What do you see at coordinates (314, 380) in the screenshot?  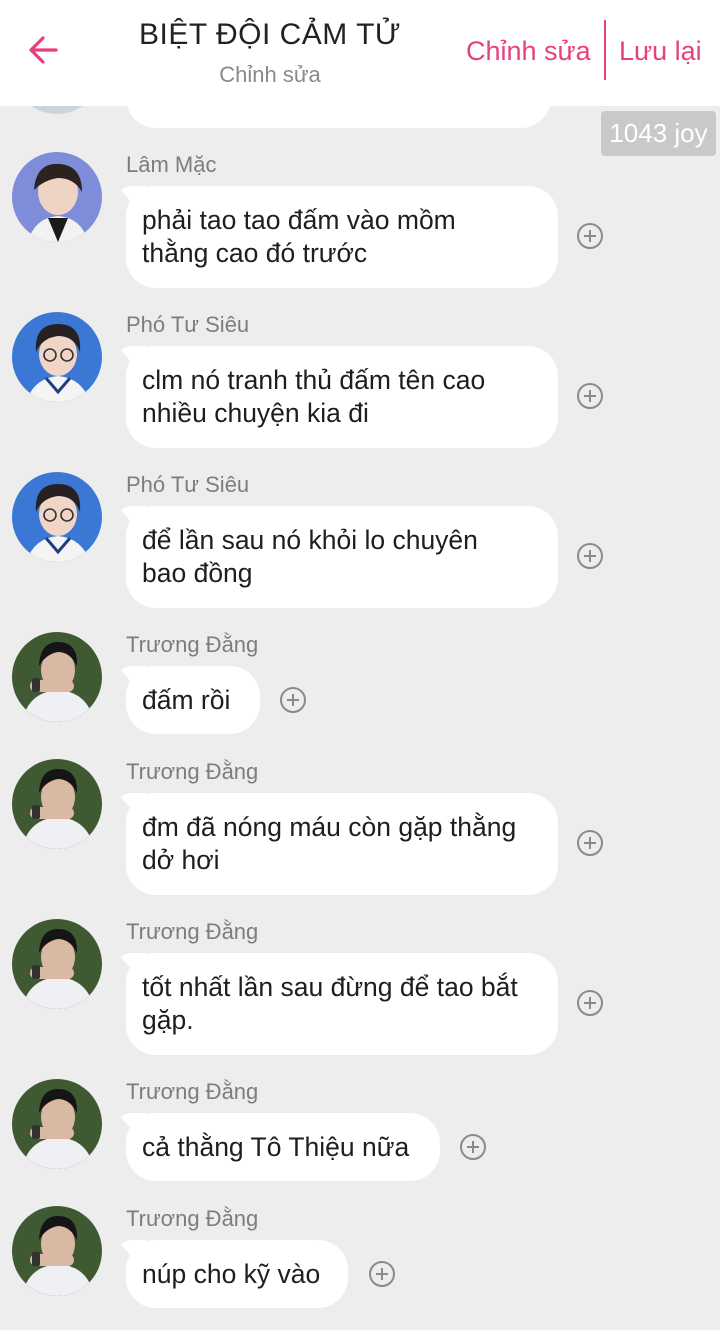 I see `message-text-line: clm nó tranh thủ đấm tên cao` at bounding box center [314, 380].